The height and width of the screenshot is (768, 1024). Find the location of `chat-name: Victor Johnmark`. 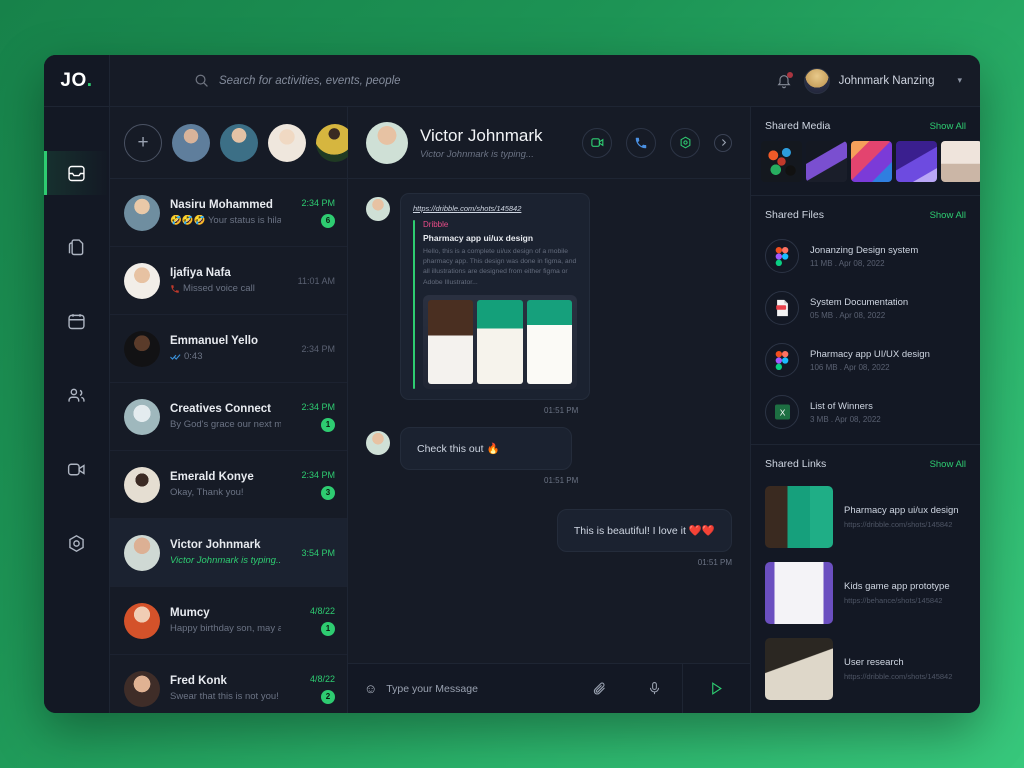

chat-name: Victor Johnmark is located at coordinates (215, 545).